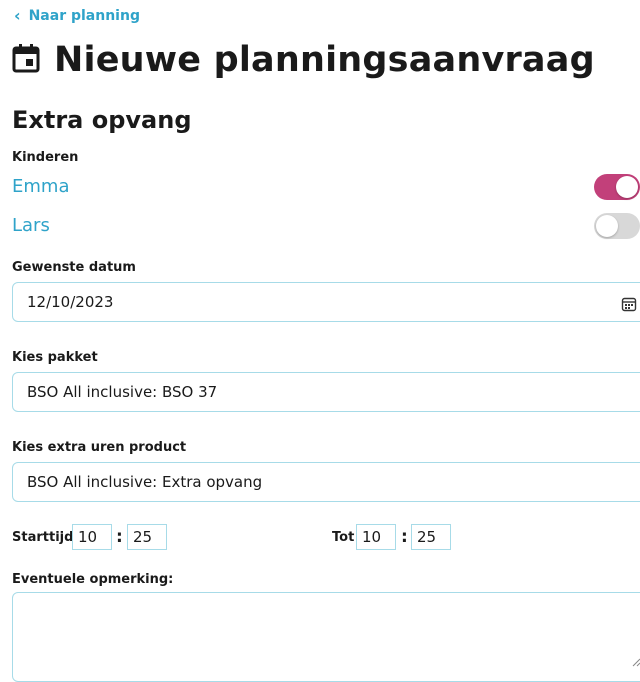 The width and height of the screenshot is (640, 682). I want to click on end-minute-input: 25, so click(431, 537).